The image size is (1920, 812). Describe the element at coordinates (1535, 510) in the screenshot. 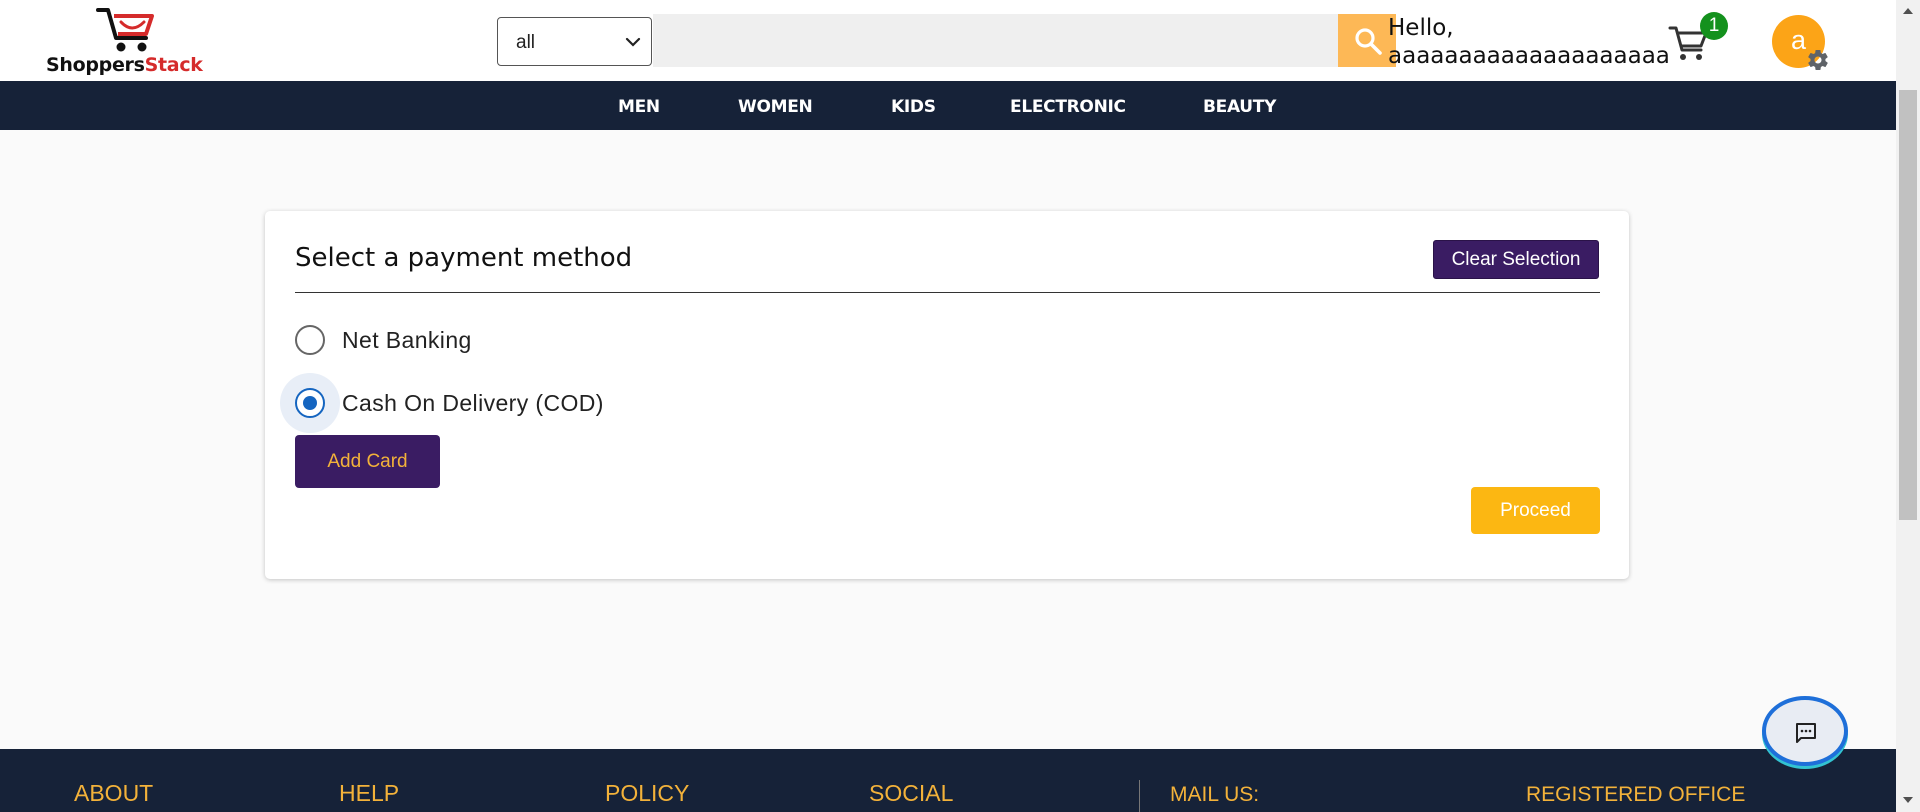

I see `proceed-button: Proceed` at that location.